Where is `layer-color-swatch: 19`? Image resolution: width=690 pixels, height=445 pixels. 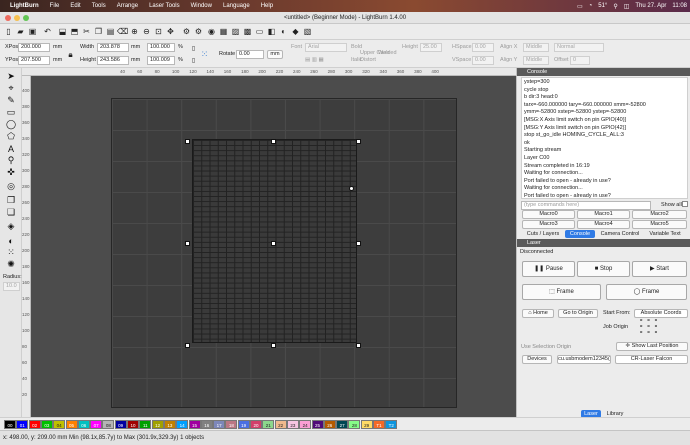
layer-color-swatch: 19 is located at coordinates (243, 424).